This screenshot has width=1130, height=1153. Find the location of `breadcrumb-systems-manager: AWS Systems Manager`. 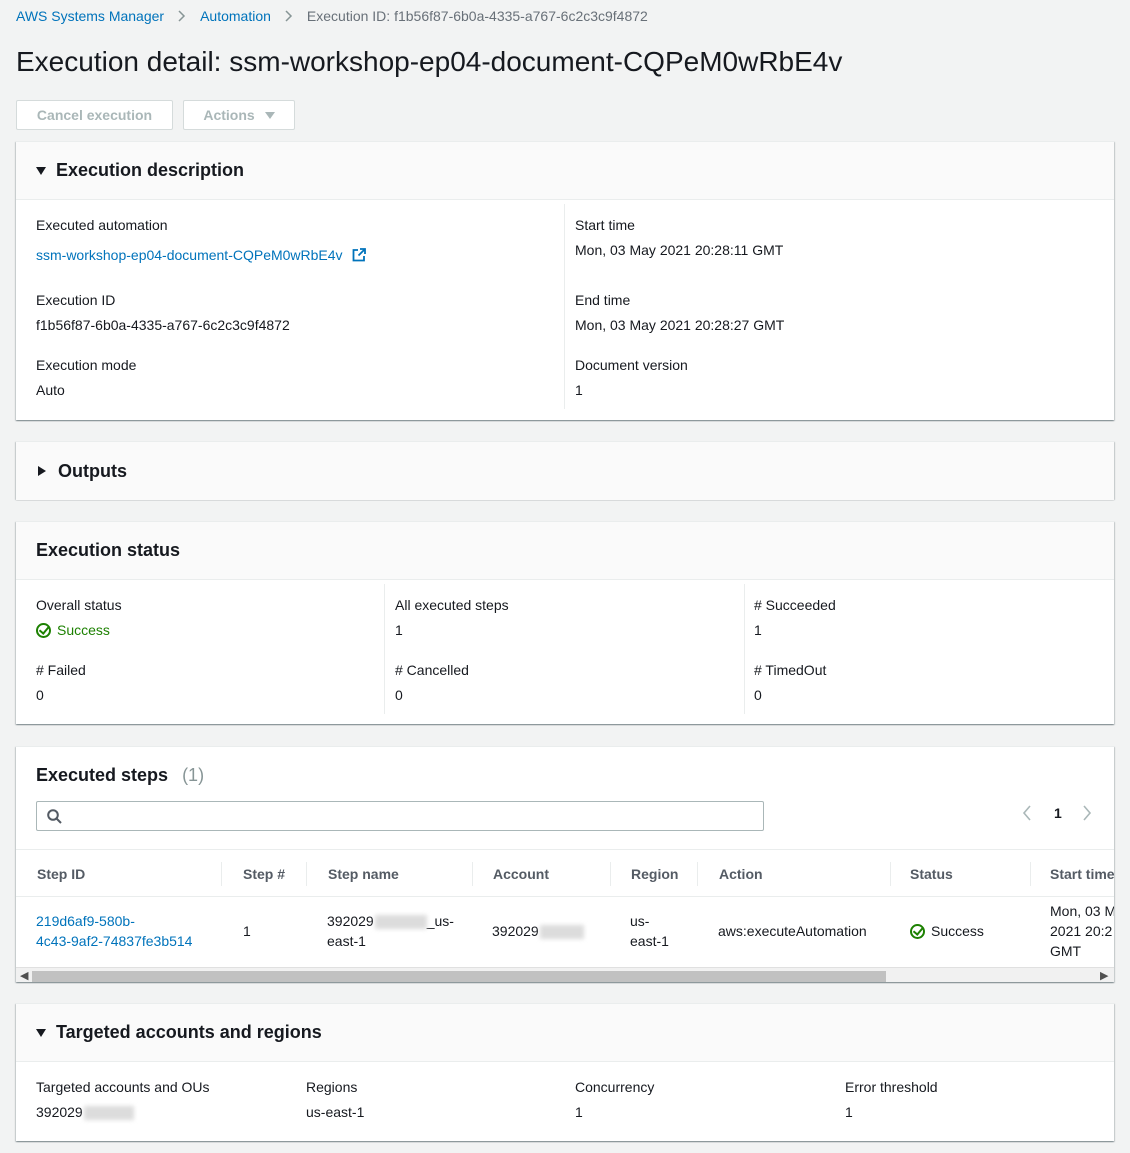

breadcrumb-systems-manager: AWS Systems Manager is located at coordinates (90, 16).